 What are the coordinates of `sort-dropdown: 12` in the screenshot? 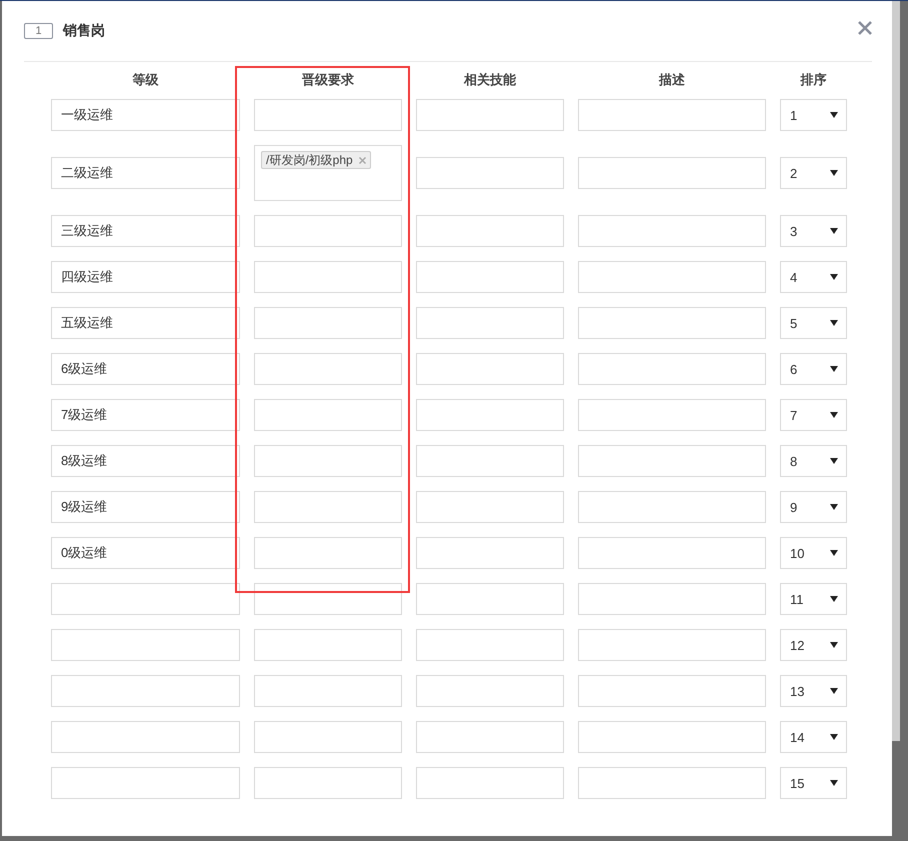 It's located at (813, 645).